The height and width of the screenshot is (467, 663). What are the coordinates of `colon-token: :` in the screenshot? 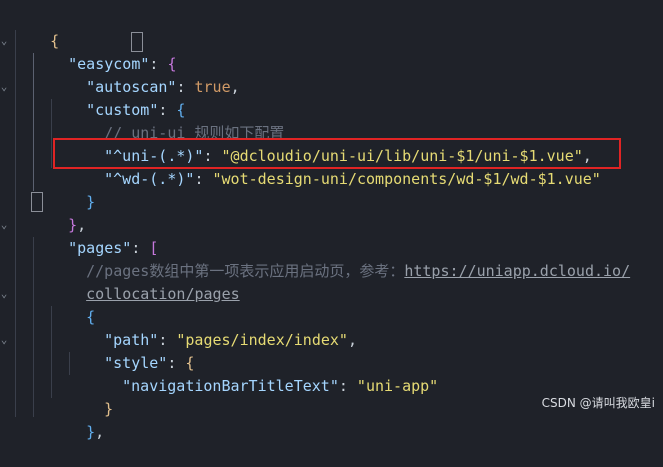 It's located at (343, 386).